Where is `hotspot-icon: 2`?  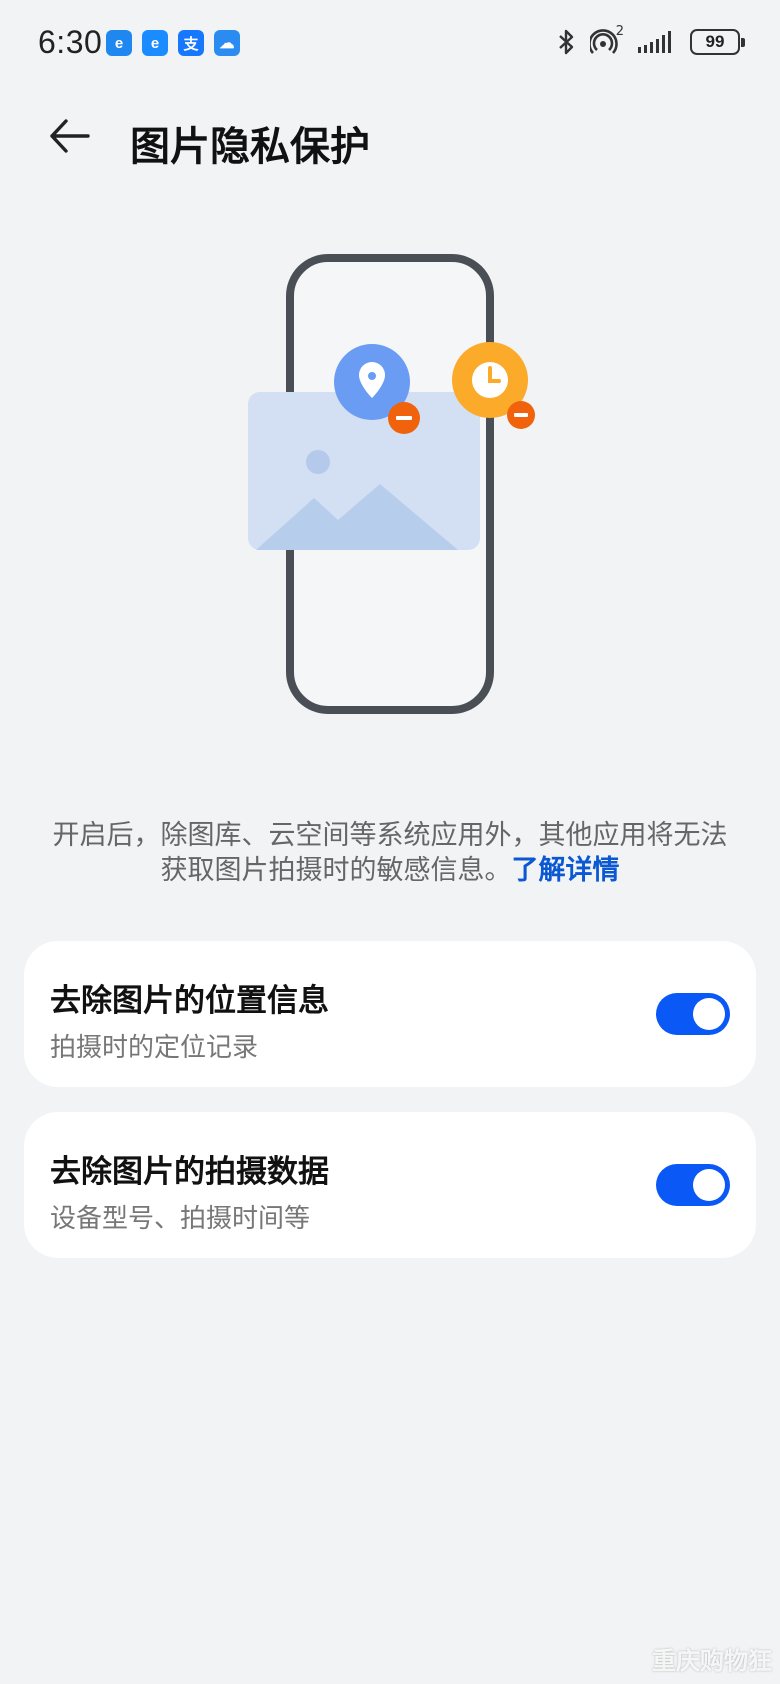
hotspot-icon: 2 is located at coordinates (606, 40).